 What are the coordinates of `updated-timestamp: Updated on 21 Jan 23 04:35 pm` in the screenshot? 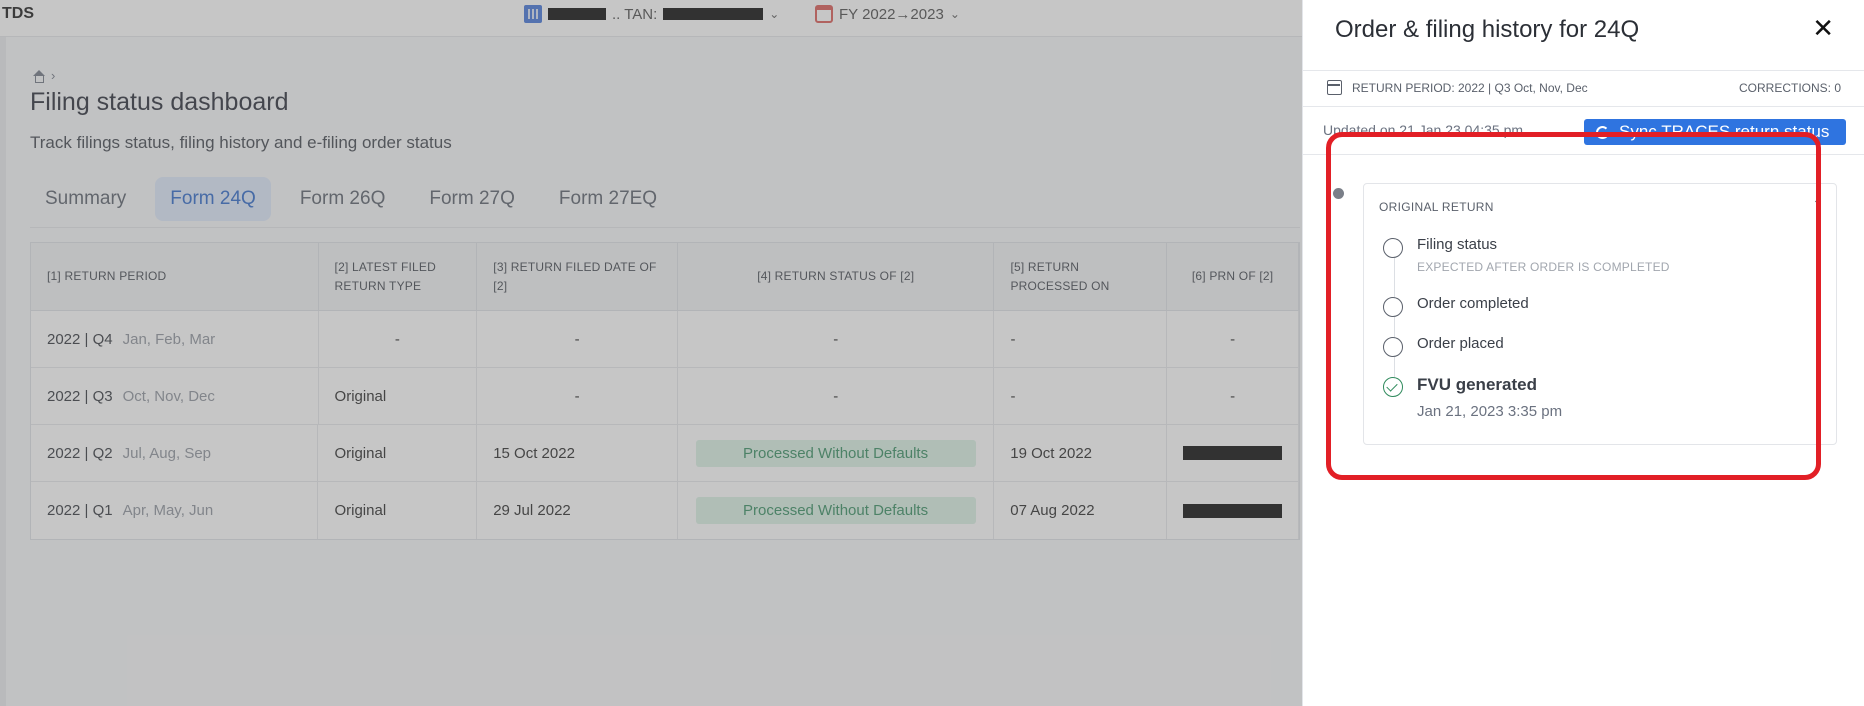 It's located at (1423, 130).